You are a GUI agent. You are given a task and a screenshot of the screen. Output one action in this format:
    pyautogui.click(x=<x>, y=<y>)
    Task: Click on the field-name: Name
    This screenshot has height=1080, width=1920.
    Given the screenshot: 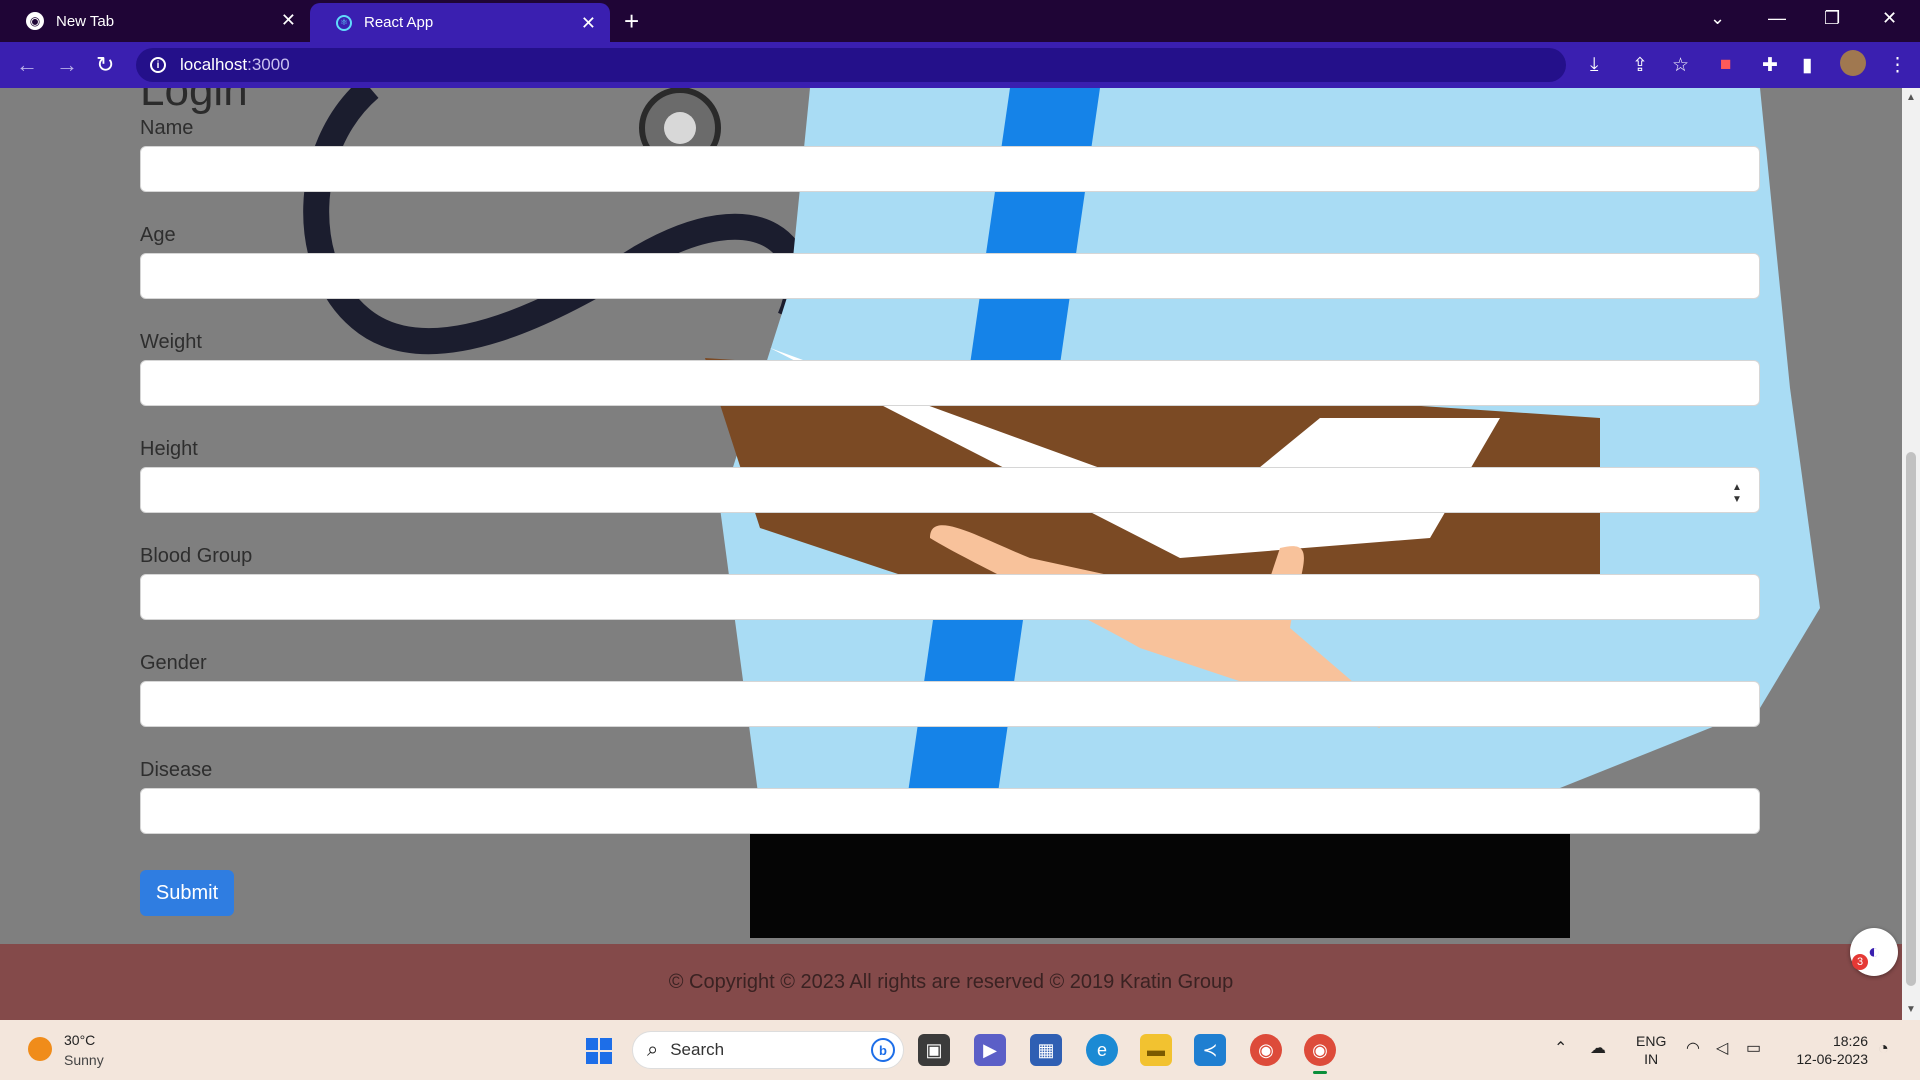 What is the action you would take?
    pyautogui.click(x=950, y=171)
    